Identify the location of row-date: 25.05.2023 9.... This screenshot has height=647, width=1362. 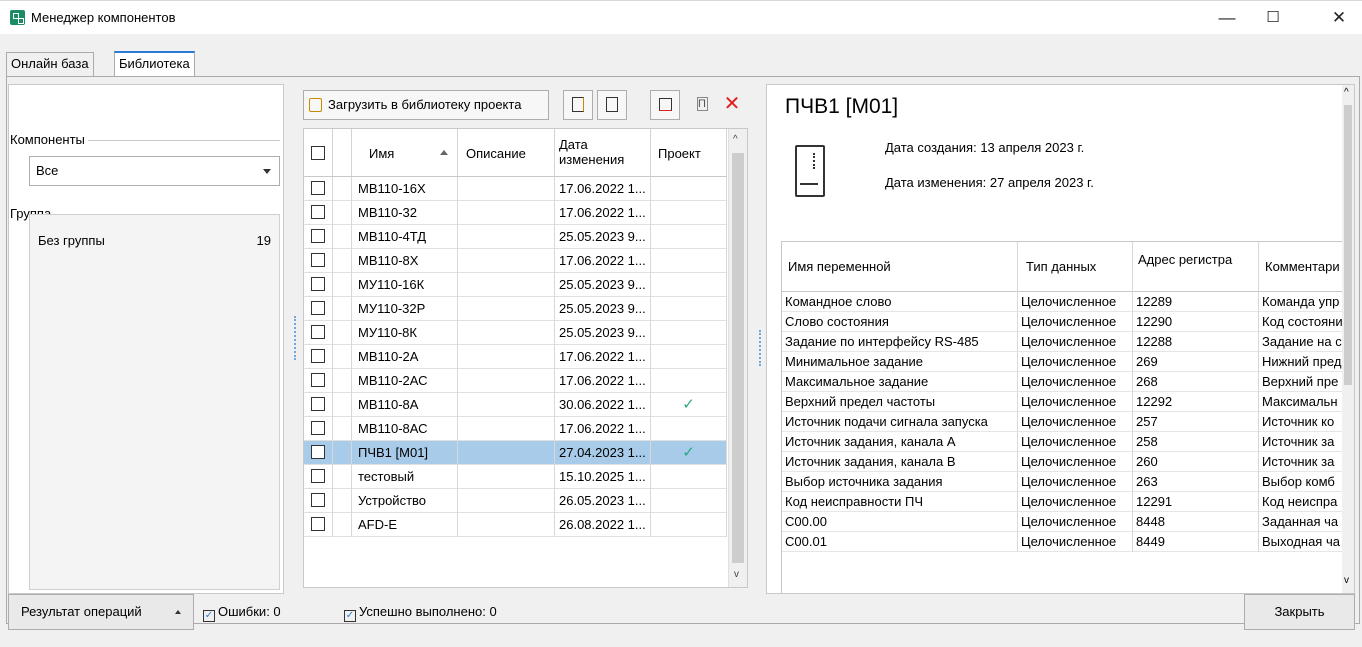
(603, 285).